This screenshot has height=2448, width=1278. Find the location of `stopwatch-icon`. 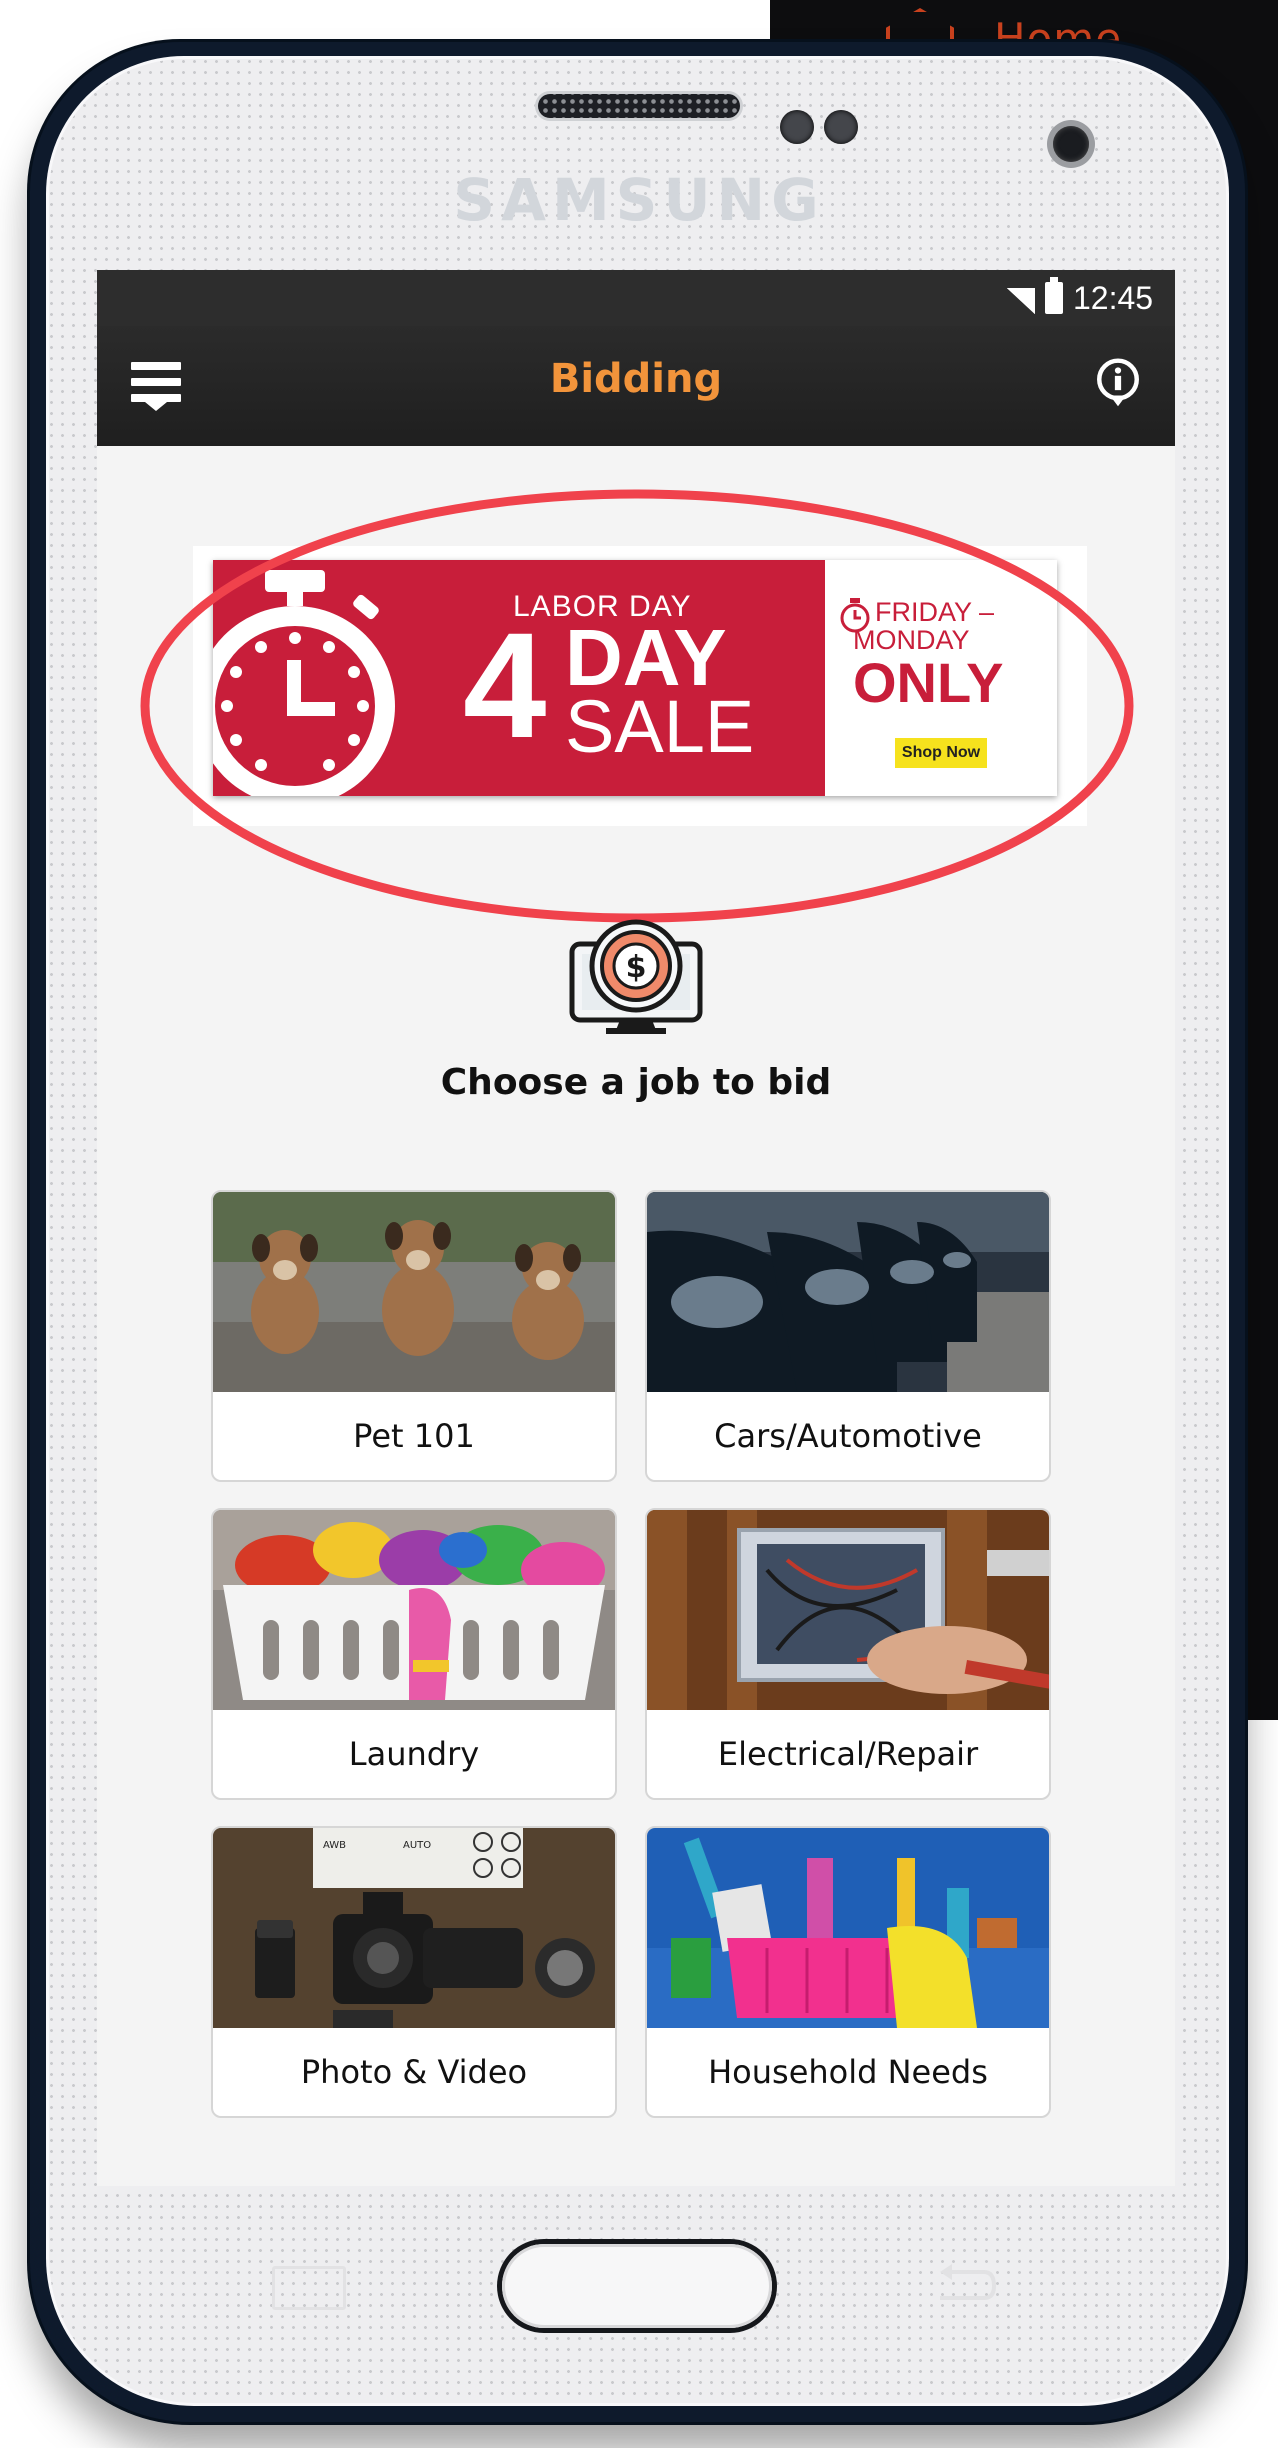

stopwatch-icon is located at coordinates (304, 683).